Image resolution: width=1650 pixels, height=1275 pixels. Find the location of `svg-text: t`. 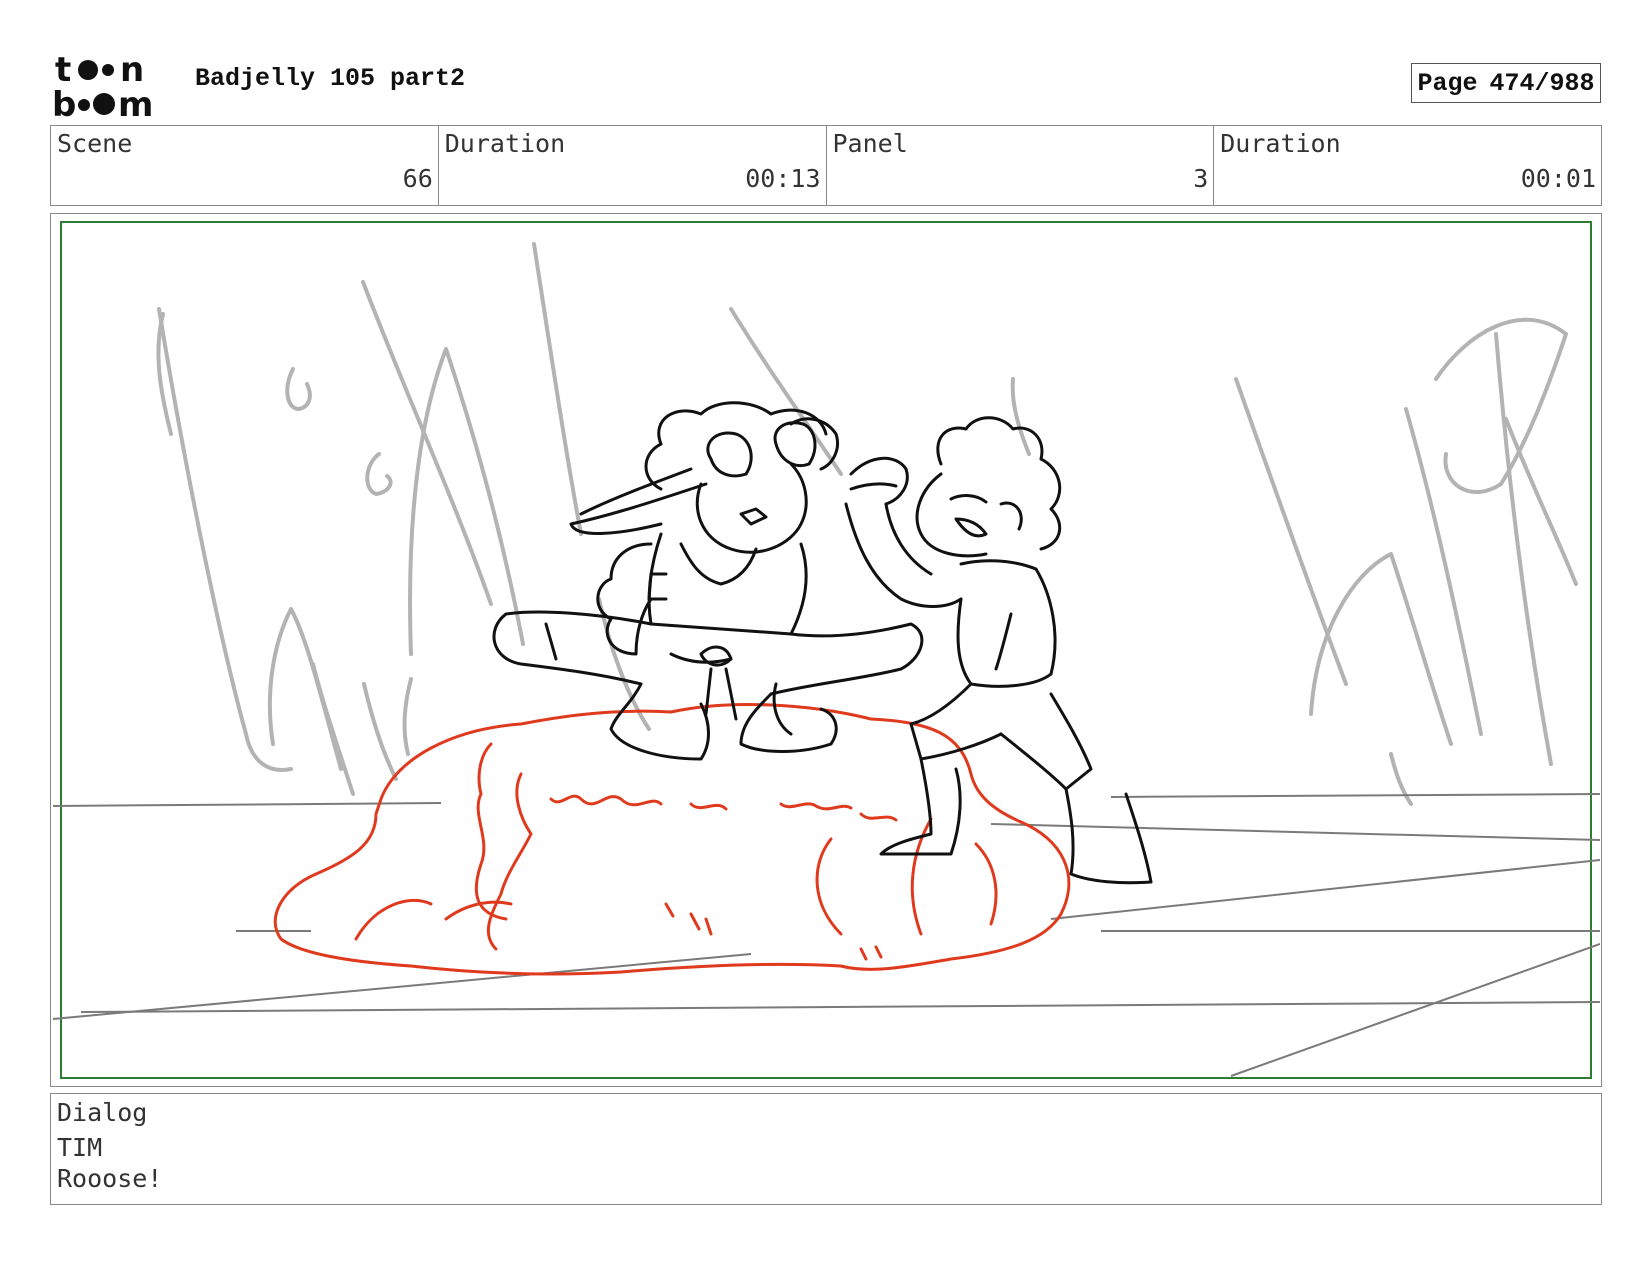

svg-text: t is located at coordinates (63, 70).